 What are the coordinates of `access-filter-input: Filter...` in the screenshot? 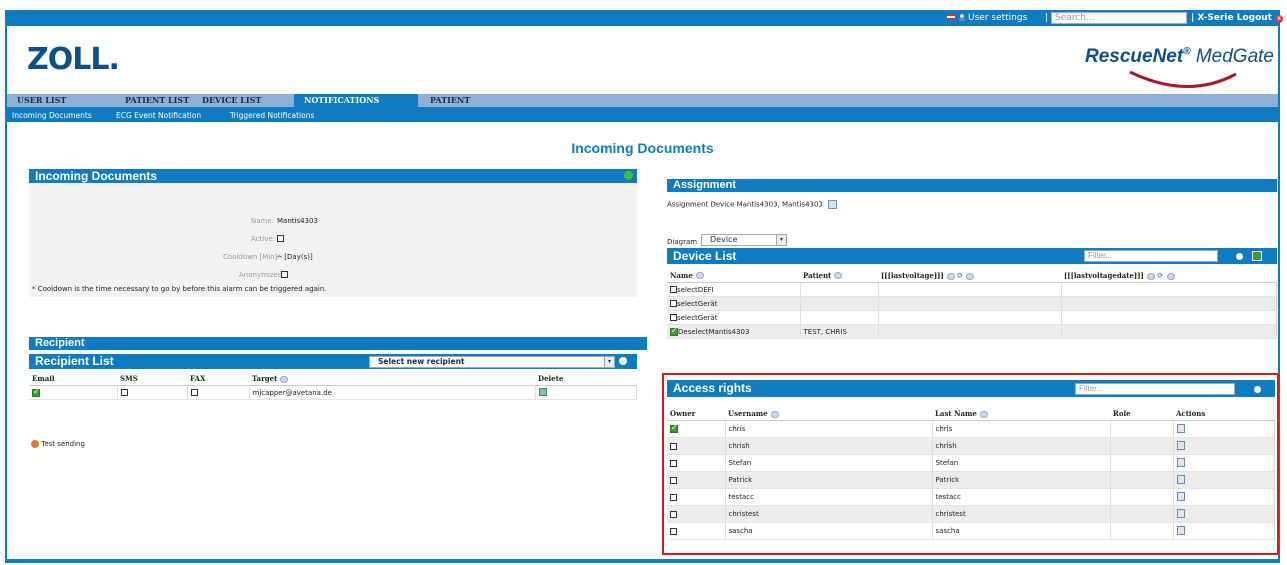 It's located at (1155, 389).